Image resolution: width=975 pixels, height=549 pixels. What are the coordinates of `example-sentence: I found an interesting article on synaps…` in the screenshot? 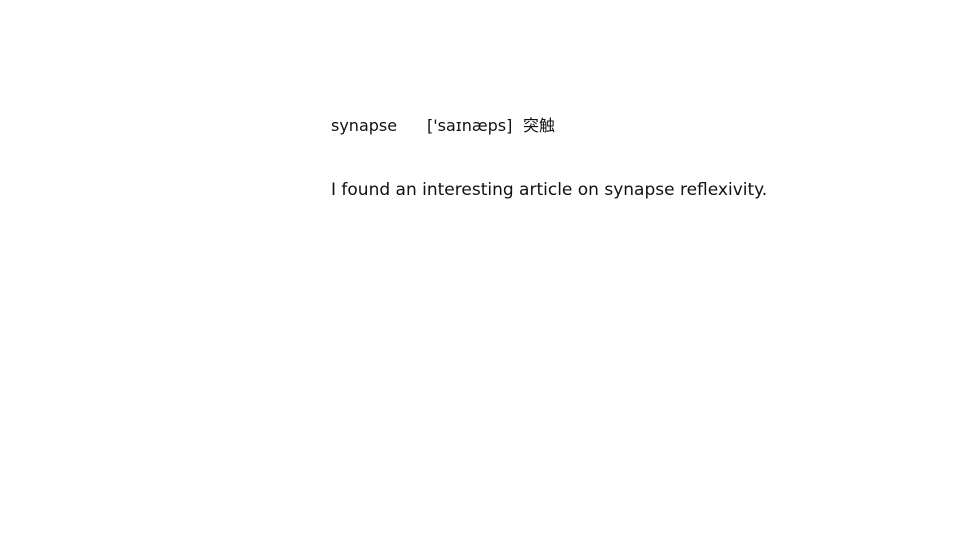 It's located at (549, 190).